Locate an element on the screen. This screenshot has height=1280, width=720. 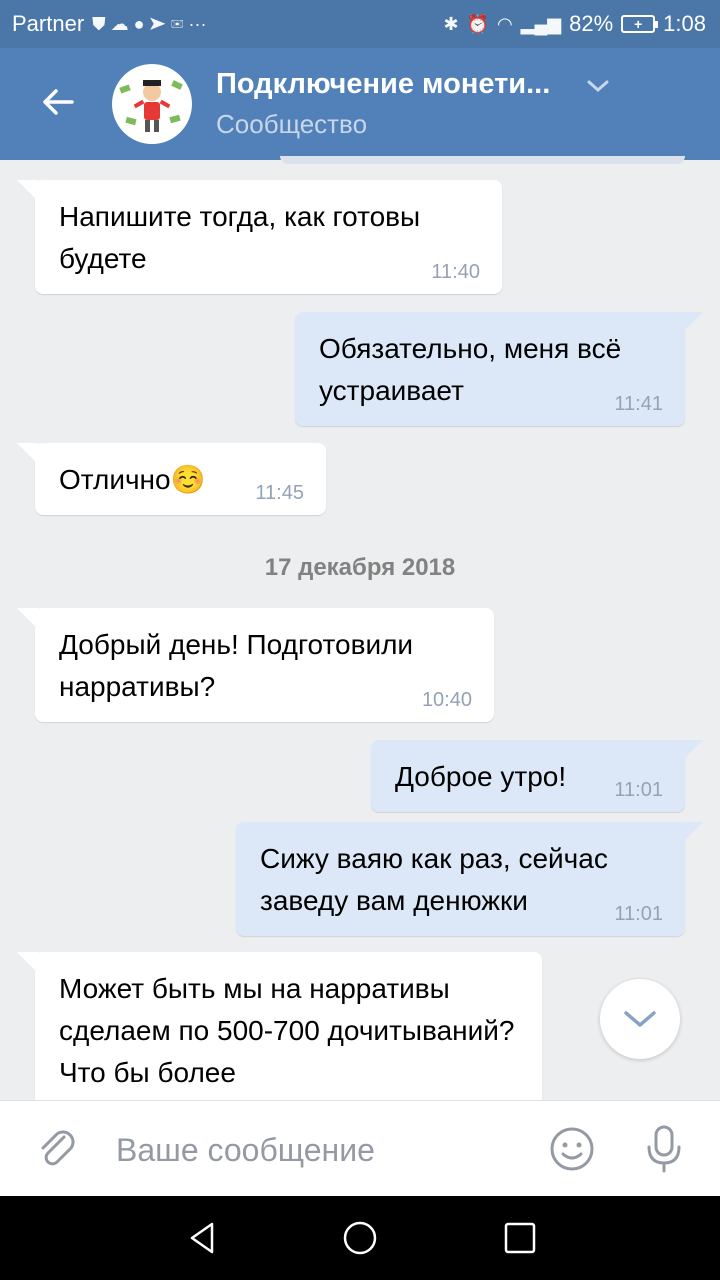
message-outgoing: Обязательно, меня всё устраивает 11:41 is located at coordinates (499, 369).